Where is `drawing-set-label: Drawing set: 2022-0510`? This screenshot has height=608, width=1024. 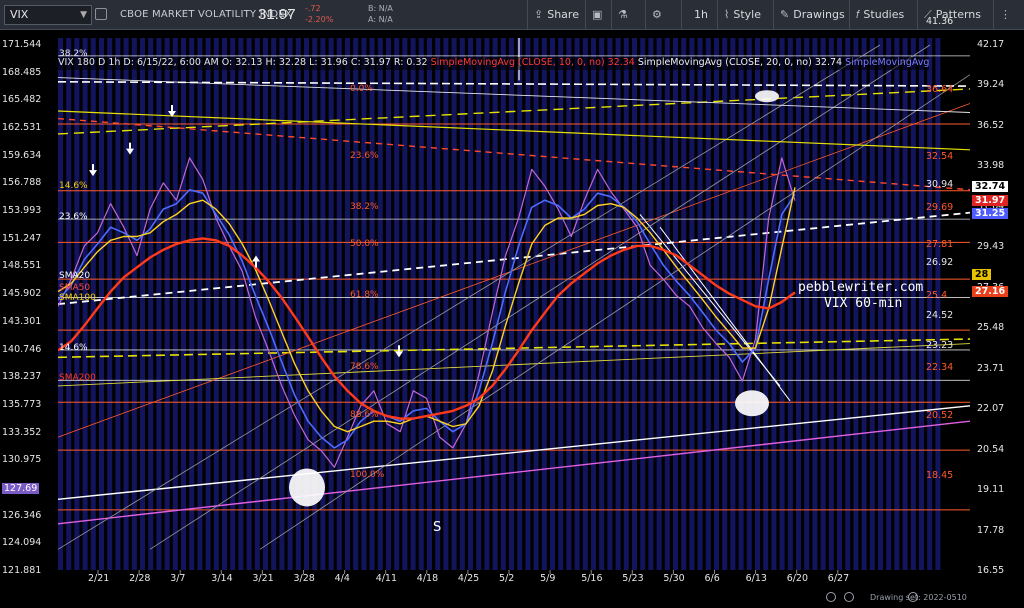
drawing-set-label: Drawing set: 2022-0510 is located at coordinates (918, 597).